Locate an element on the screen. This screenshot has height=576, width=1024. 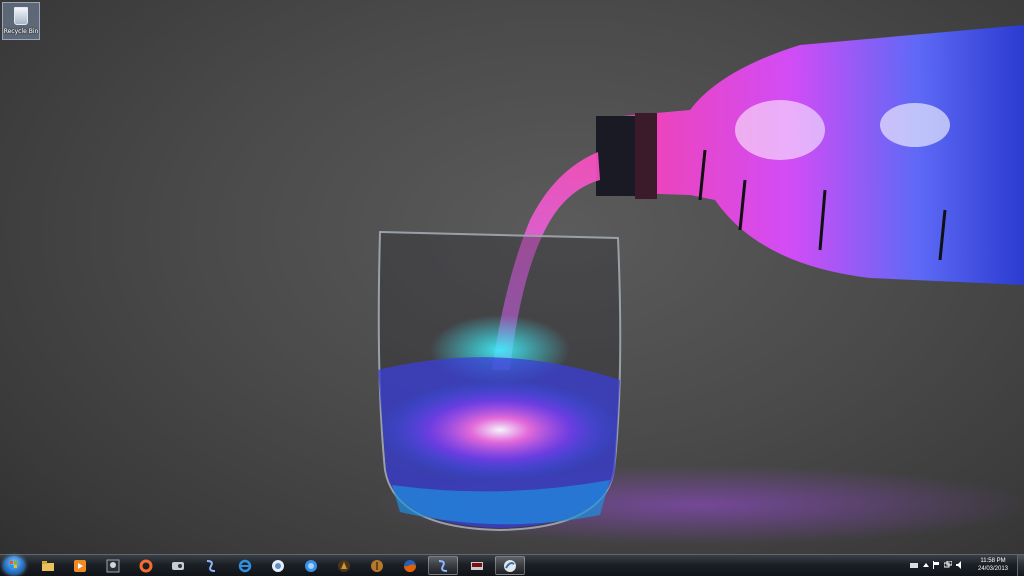
recycle-bin-shortcut: Recycle Bin is located at coordinates (21, 21).